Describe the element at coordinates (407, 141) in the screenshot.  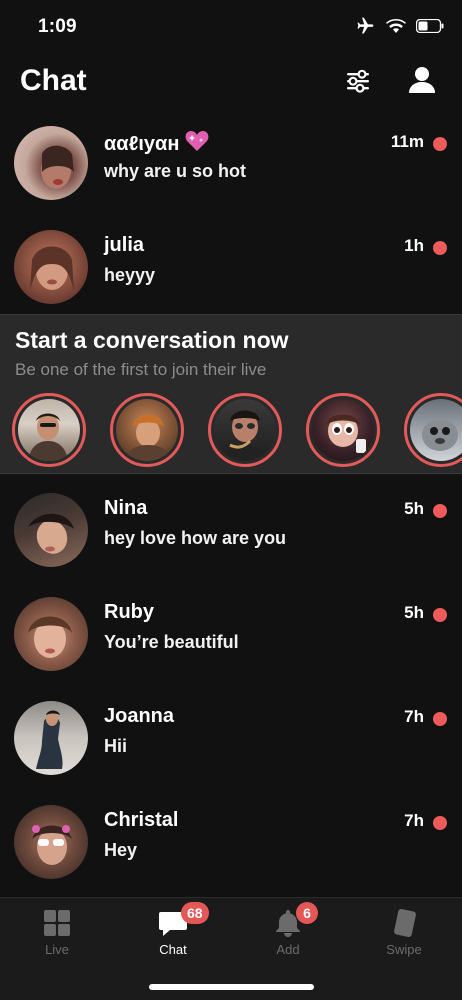
I see `message-time: 11m` at that location.